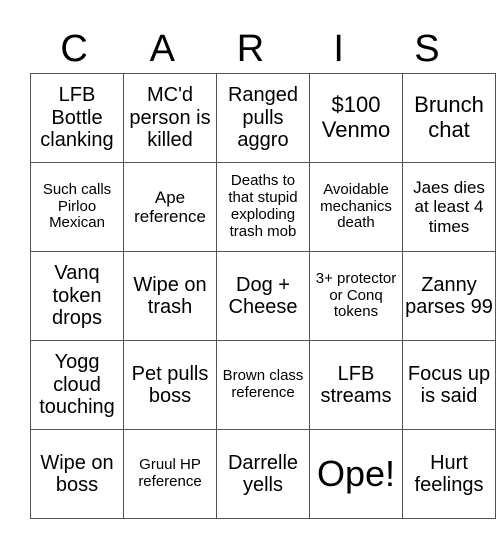  I want to click on bingo-cell: Vanq token drops, so click(77, 296).